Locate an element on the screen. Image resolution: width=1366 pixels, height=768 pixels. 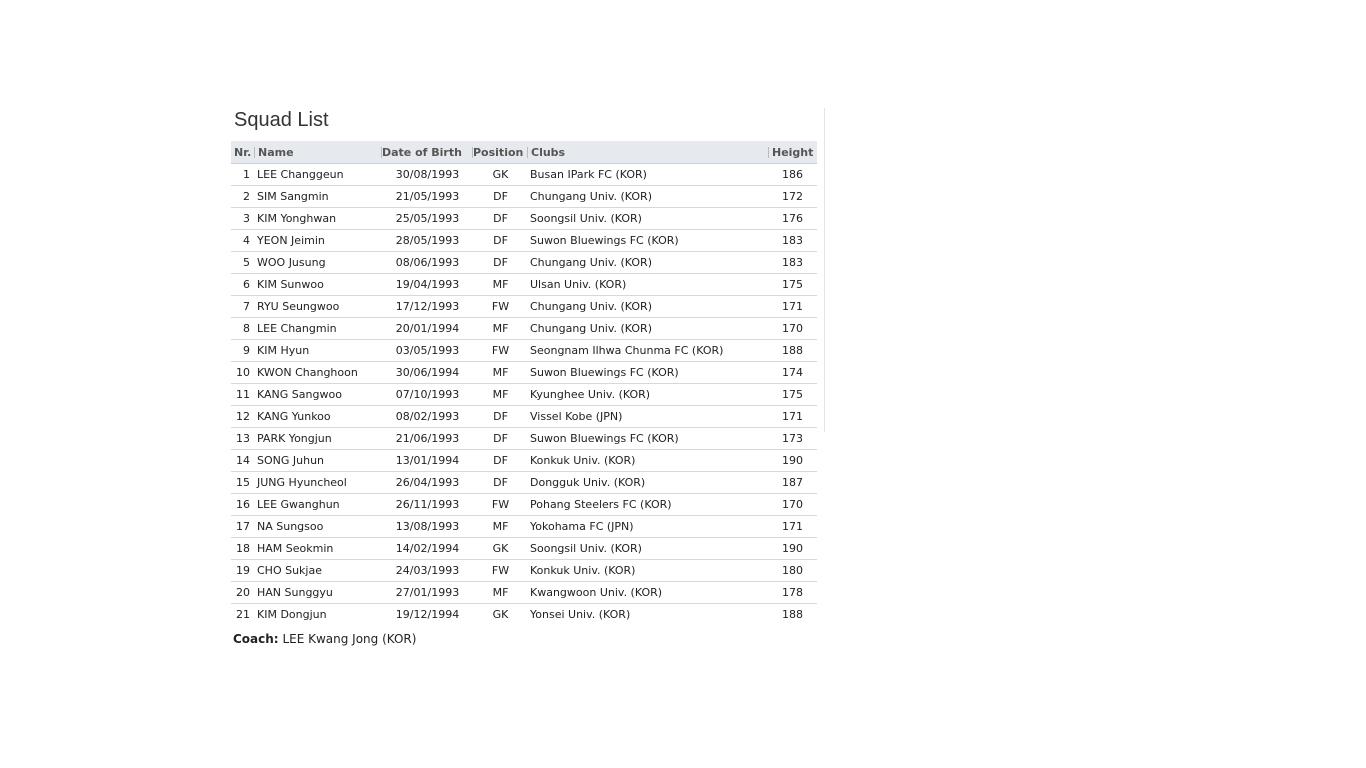
player-name: KIM Yonghwan is located at coordinates (318, 218).